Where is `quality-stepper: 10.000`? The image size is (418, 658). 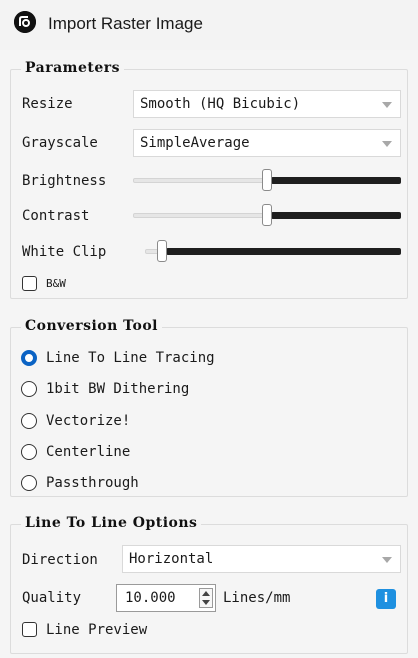
quality-stepper: 10.000 is located at coordinates (166, 598).